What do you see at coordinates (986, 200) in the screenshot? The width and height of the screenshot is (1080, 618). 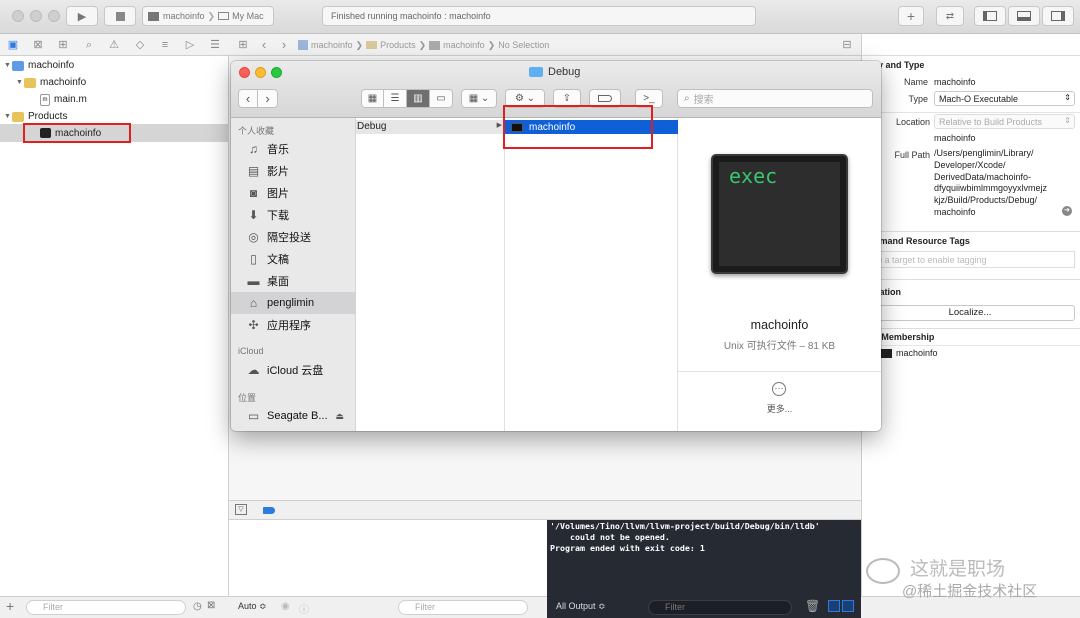 I see `path-line: kjz/Build/Products/Debug/` at bounding box center [986, 200].